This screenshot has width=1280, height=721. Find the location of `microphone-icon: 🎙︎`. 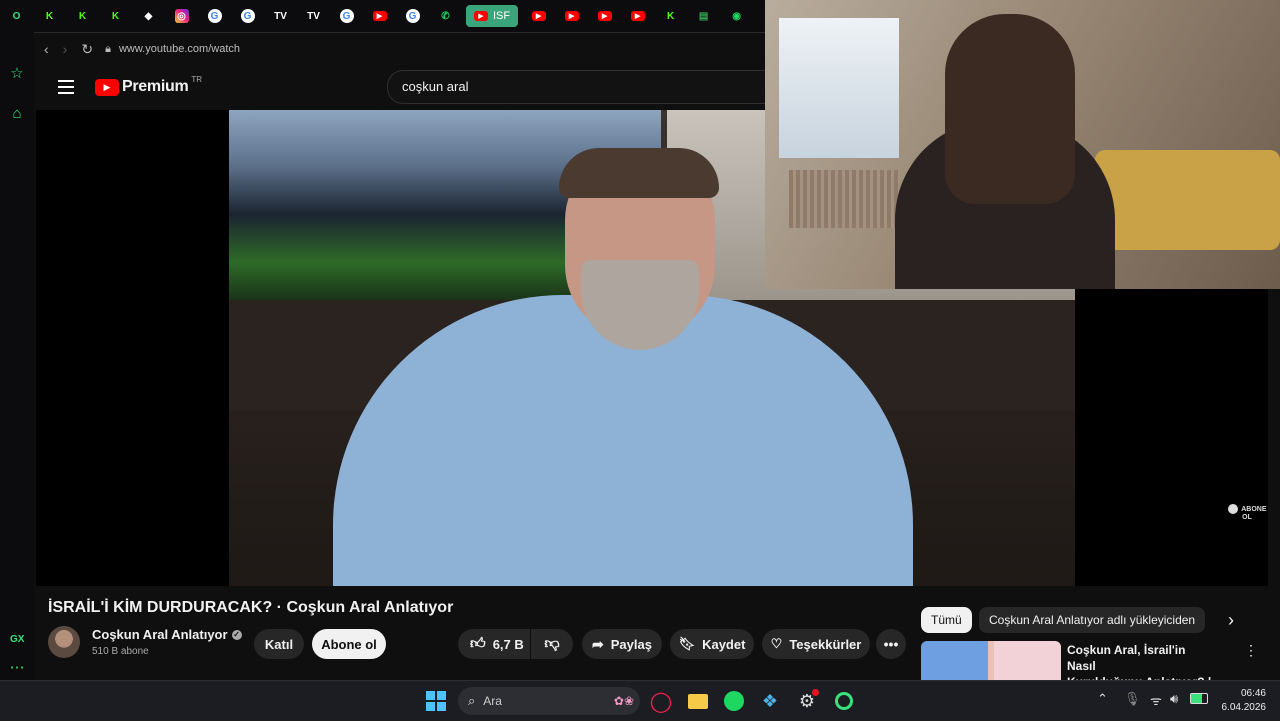

microphone-icon: 🎙︎ is located at coordinates (1132, 698).